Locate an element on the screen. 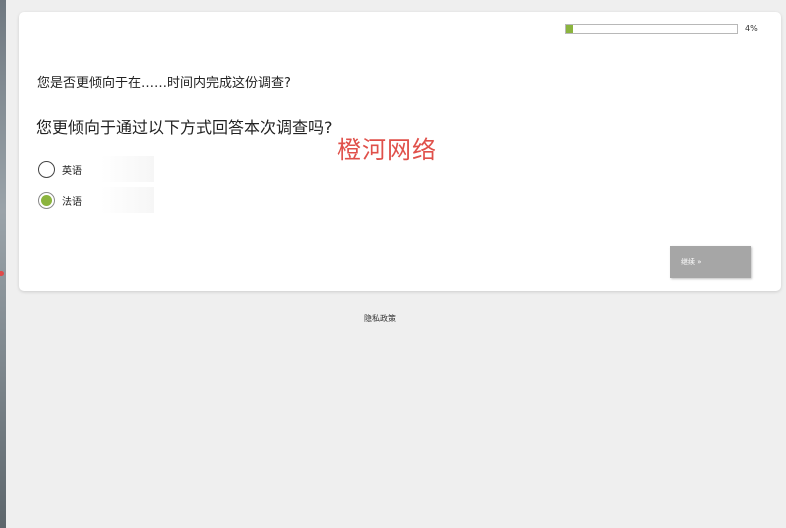 The width and height of the screenshot is (786, 528). radio-checked-icon is located at coordinates (46, 200).